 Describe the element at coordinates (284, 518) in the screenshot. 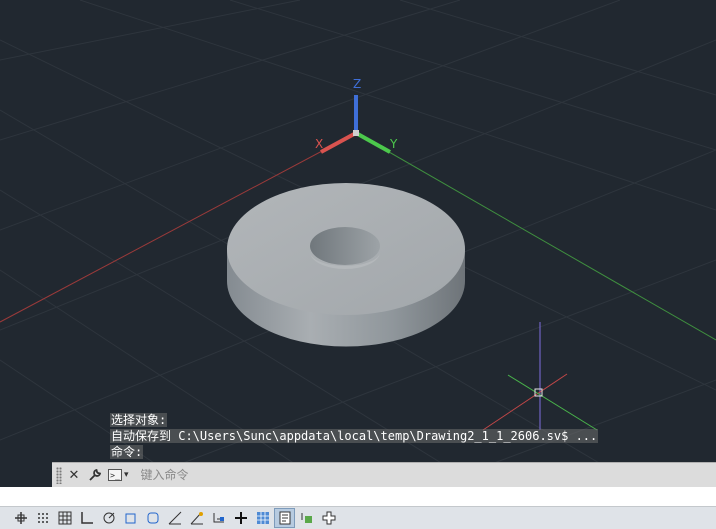

I see `transparency-icon` at that location.